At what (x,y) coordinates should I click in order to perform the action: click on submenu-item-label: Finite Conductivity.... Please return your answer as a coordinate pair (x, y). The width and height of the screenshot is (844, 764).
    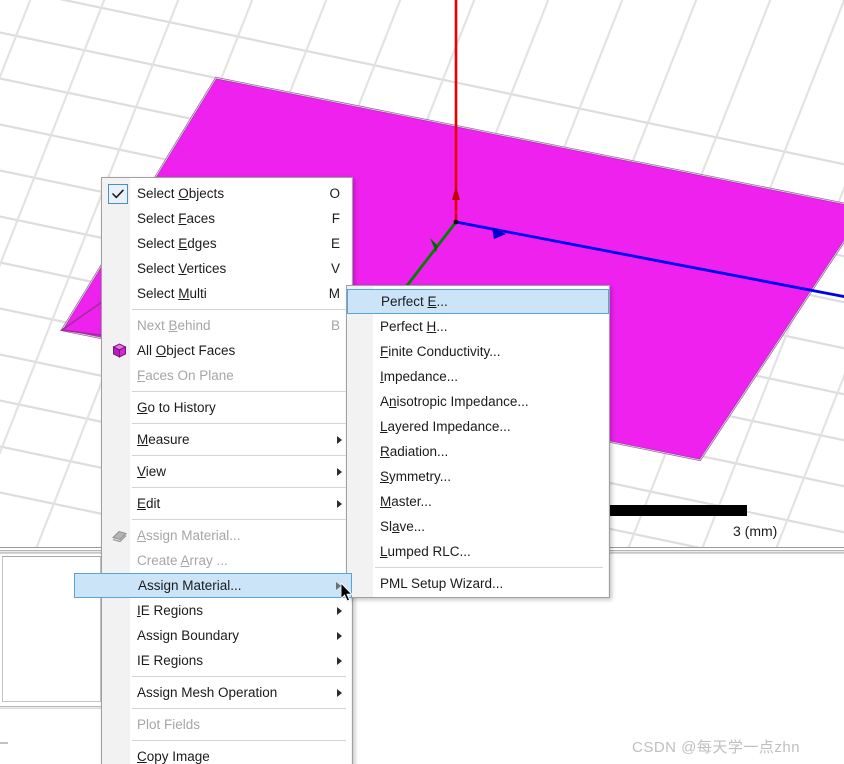
    Looking at the image, I should click on (440, 351).